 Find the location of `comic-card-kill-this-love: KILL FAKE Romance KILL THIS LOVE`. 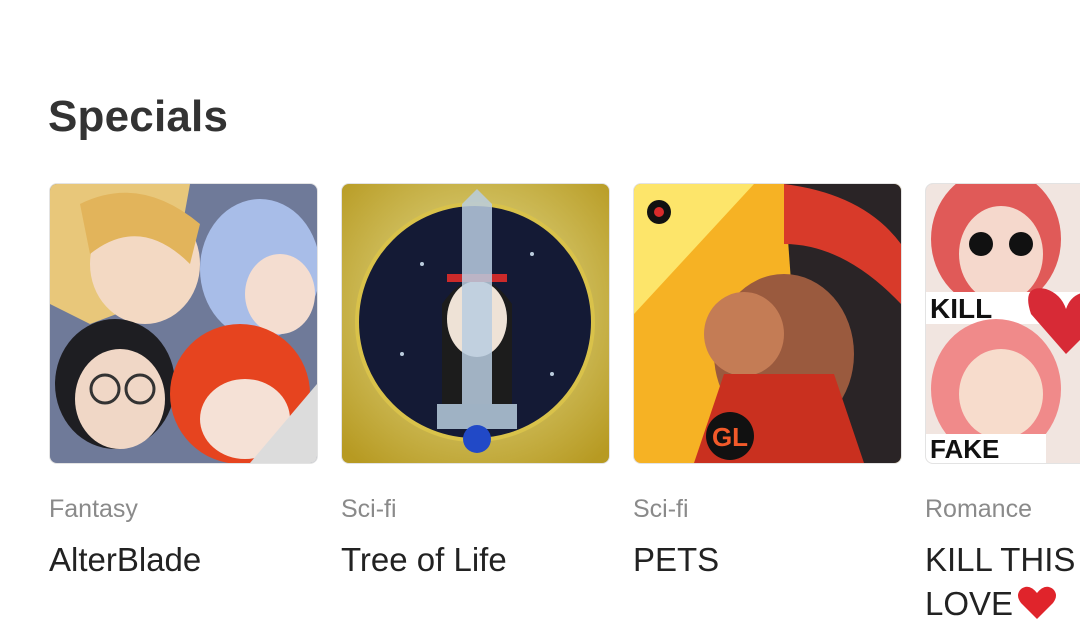

comic-card-kill-this-love: KILL FAKE Romance KILL THIS LOVE is located at coordinates (1002, 404).